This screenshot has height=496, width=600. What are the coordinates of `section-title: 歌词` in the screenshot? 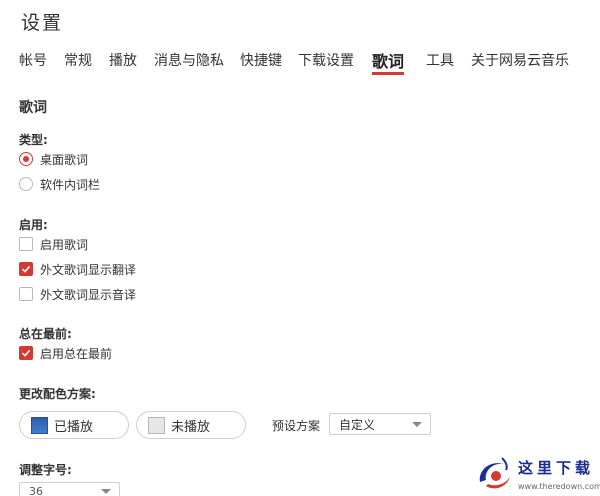 It's located at (33, 108).